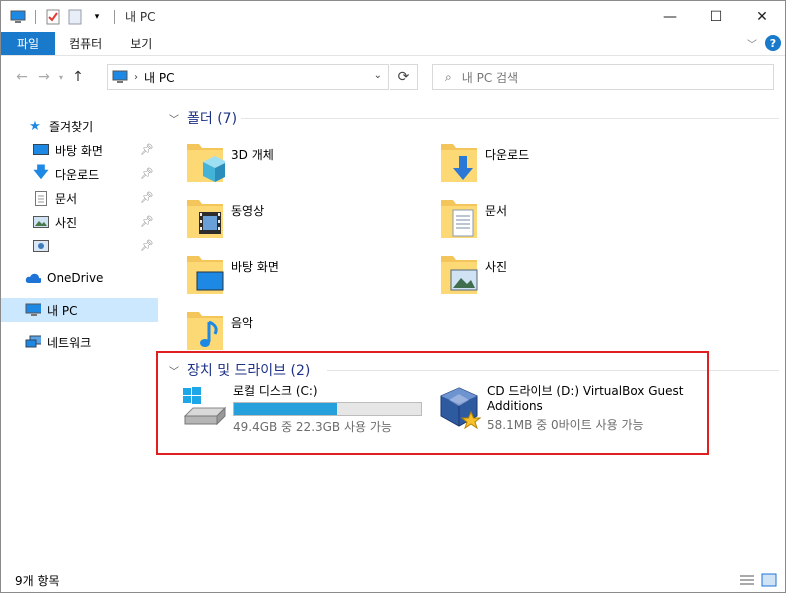  What do you see at coordinates (159, 77) in the screenshot?
I see `address-path: 내 PC` at bounding box center [159, 77].